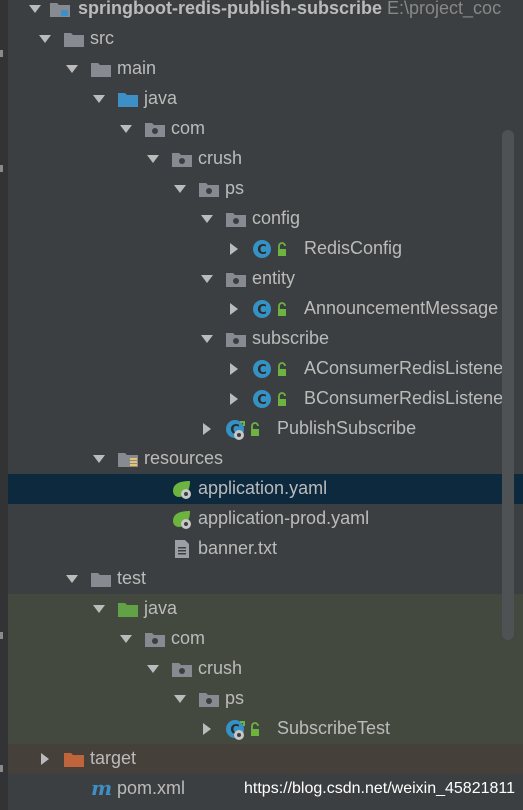 This screenshot has width=523, height=810. Describe the element at coordinates (401, 308) in the screenshot. I see `tree-item-label: AnnouncementMessage` at that location.